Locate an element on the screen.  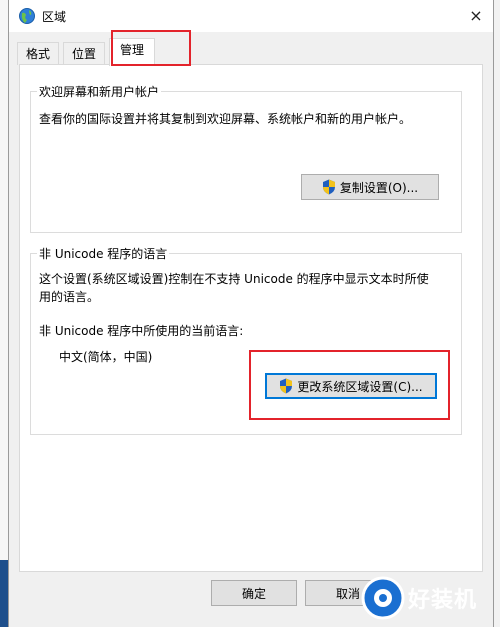
title-bar: 区域 × is located at coordinates (251, 16).